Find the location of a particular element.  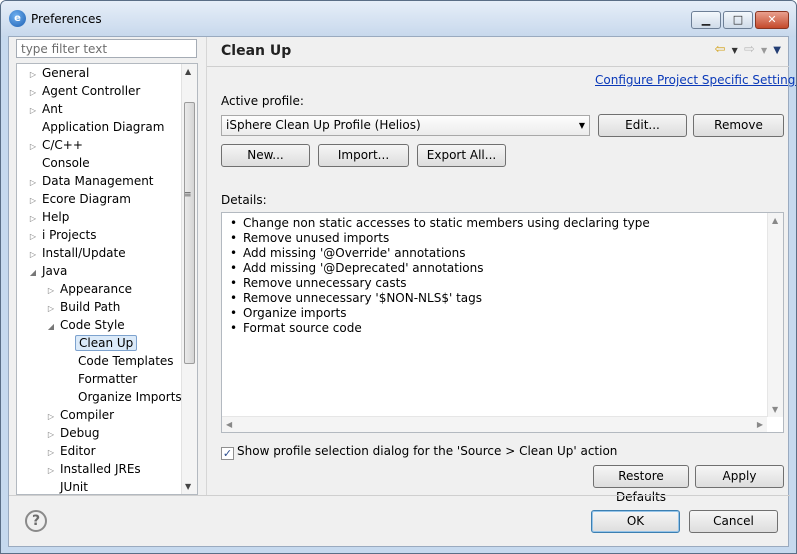

page-header: Clean Up ⇦ ▼ ⇨ ▼ ▼ is located at coordinates (498, 51).